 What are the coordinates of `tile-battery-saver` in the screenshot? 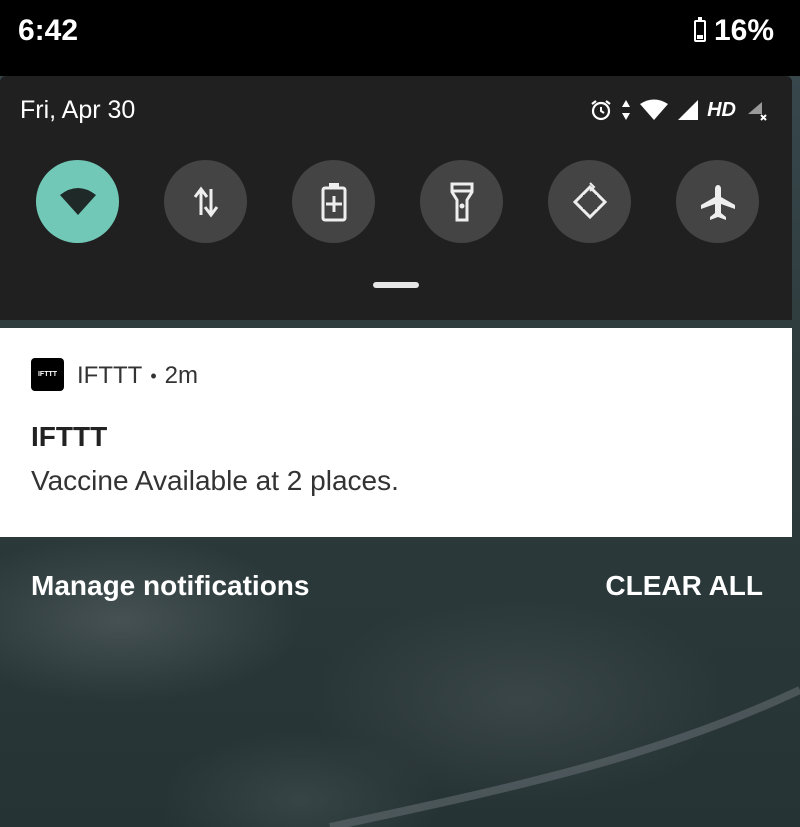 It's located at (333, 201).